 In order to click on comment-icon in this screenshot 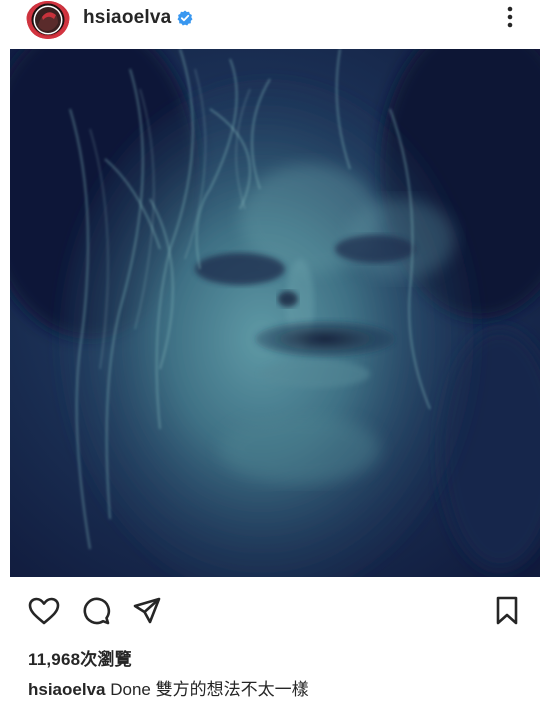, I will do `click(96, 611)`.